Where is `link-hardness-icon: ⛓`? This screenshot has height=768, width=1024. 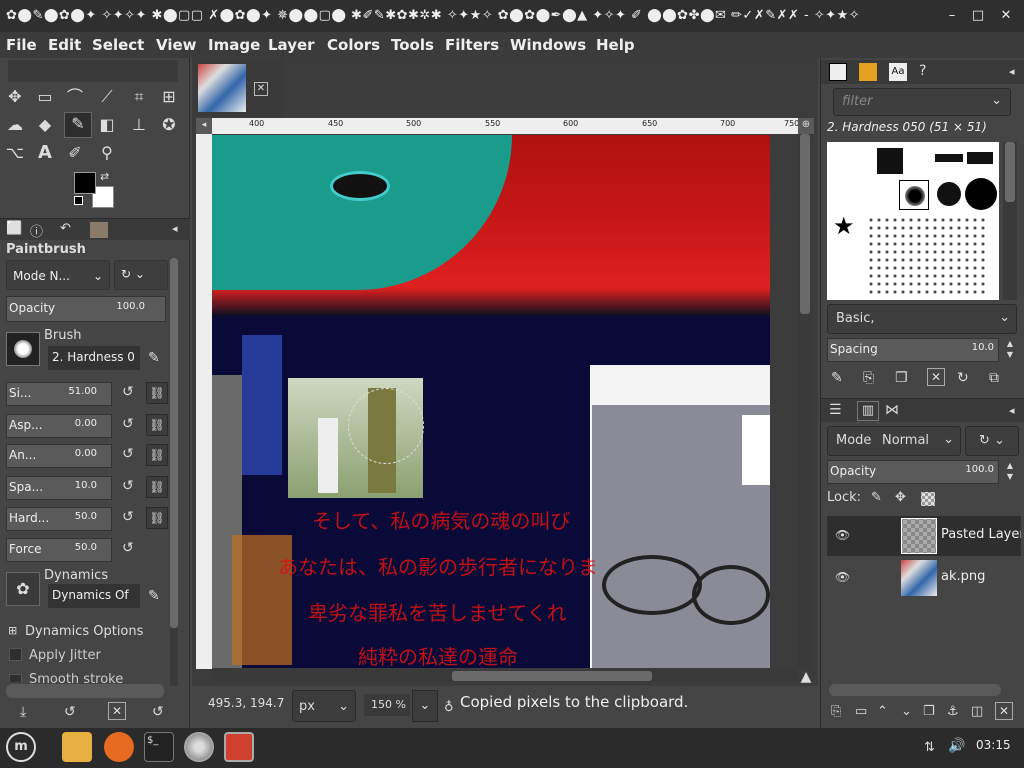 link-hardness-icon: ⛓ is located at coordinates (157, 518).